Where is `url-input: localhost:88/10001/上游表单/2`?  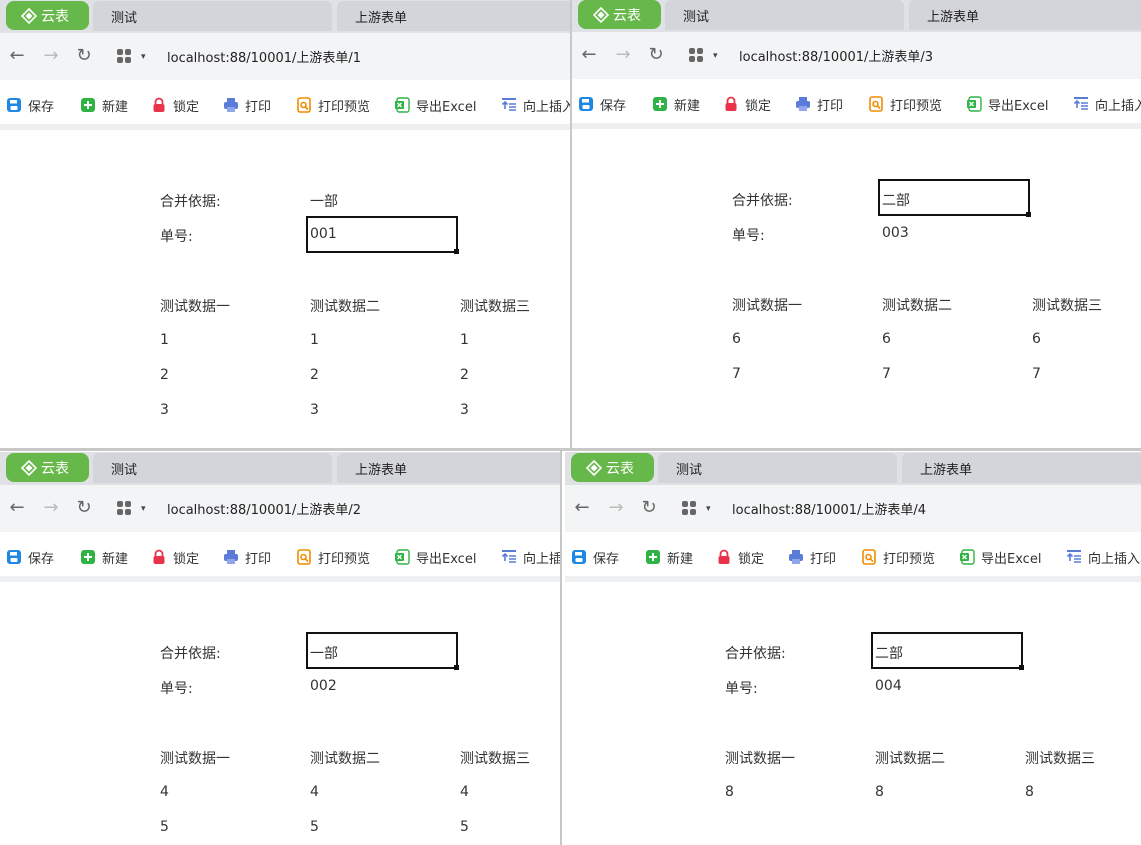 url-input: localhost:88/10001/上游表单/2 is located at coordinates (264, 508).